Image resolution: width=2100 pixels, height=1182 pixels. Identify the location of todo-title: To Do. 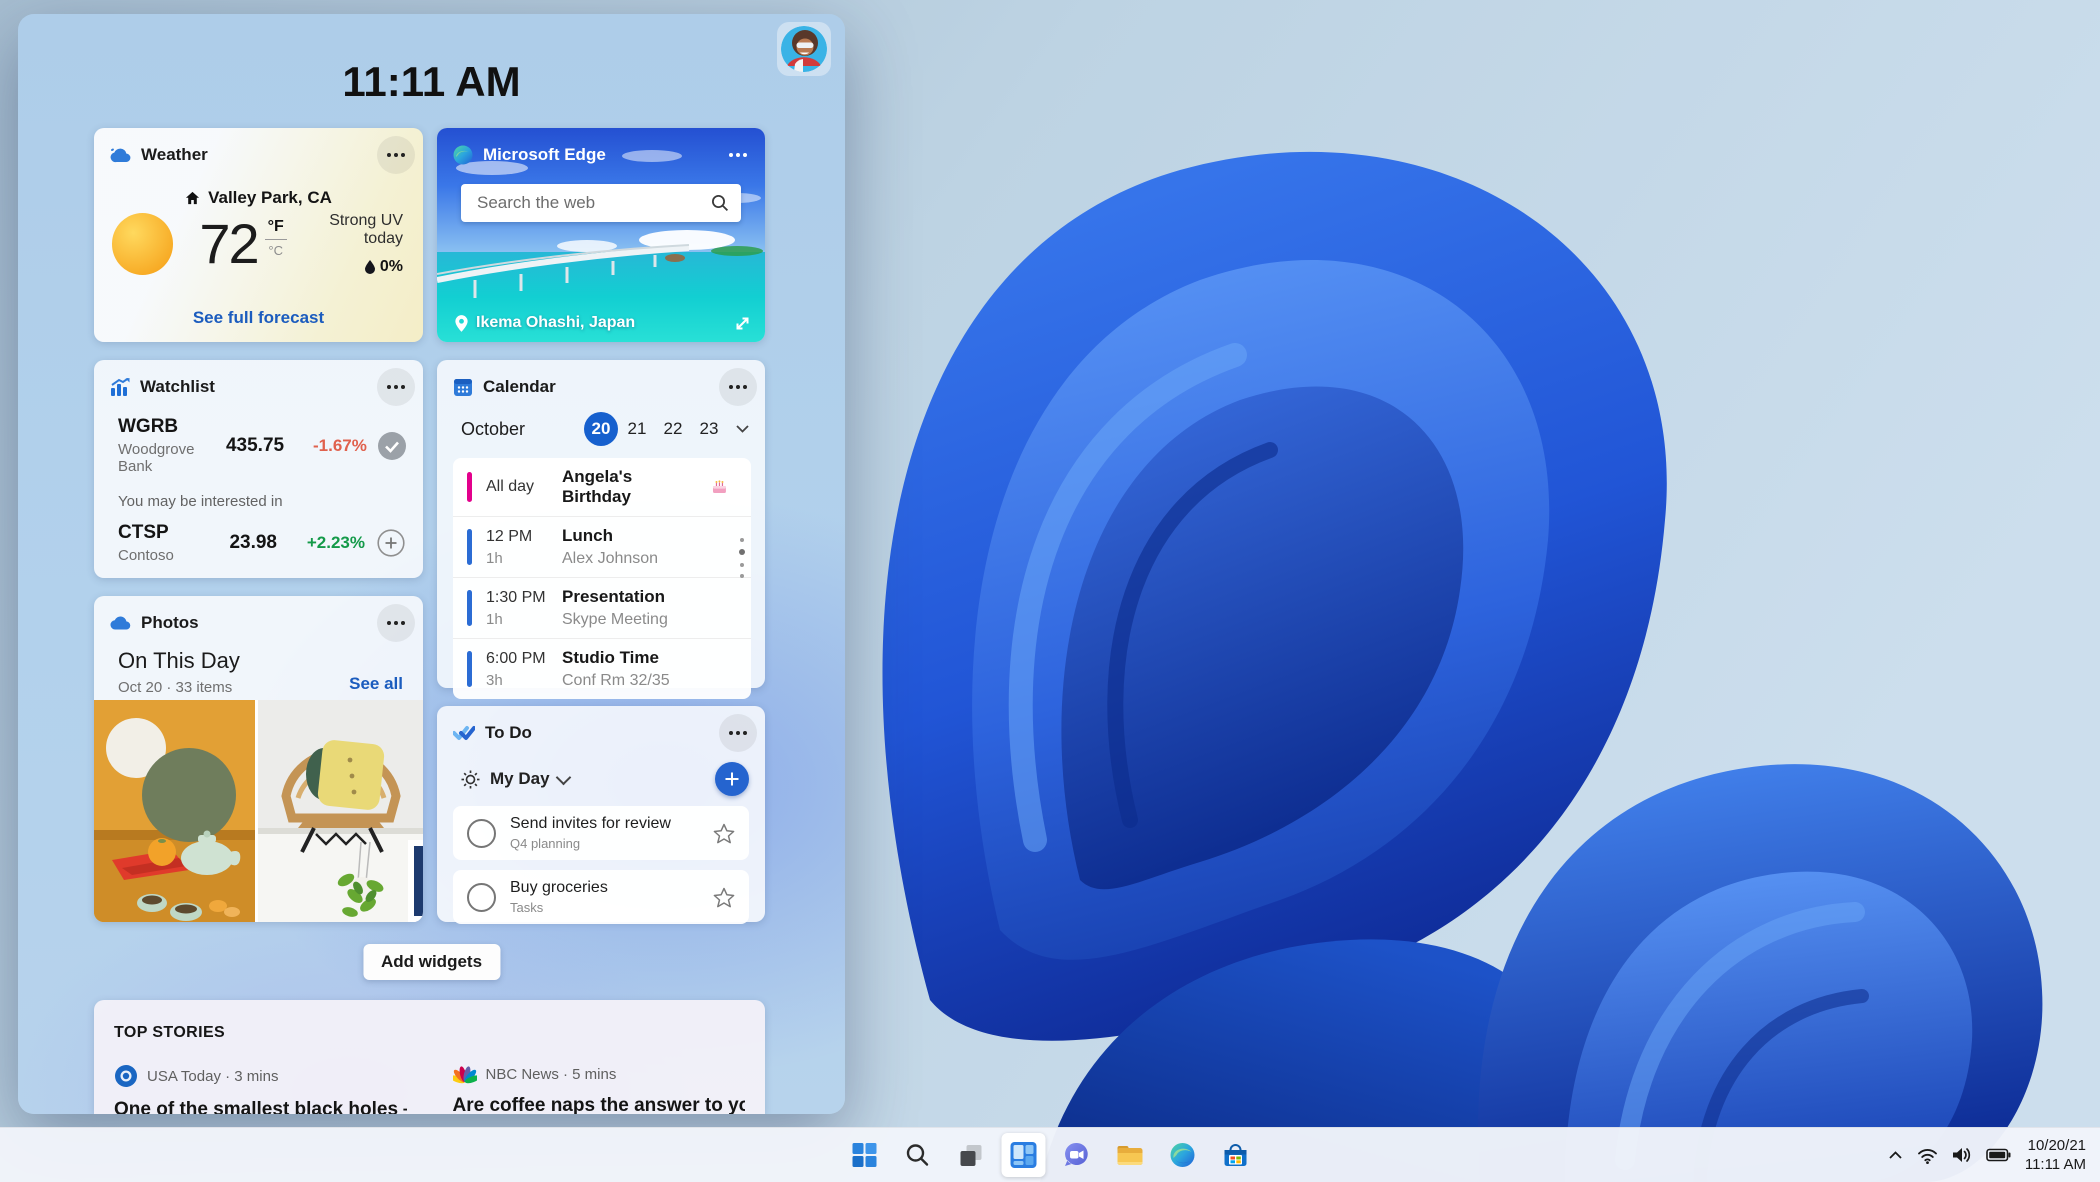
(508, 732).